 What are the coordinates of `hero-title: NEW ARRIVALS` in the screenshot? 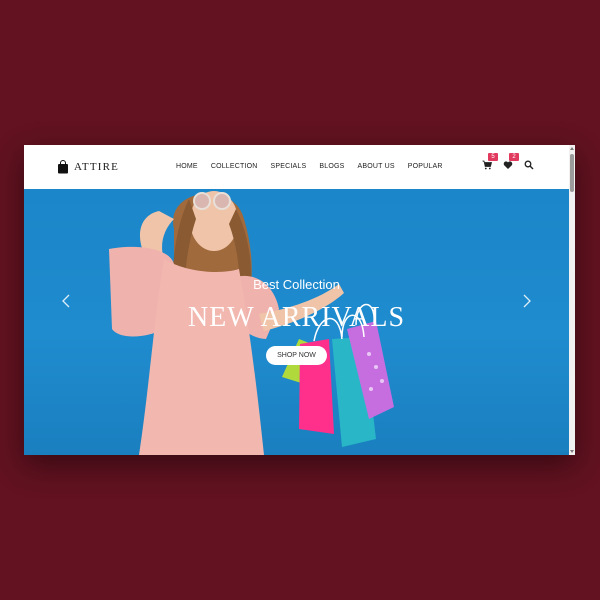 It's located at (296, 317).